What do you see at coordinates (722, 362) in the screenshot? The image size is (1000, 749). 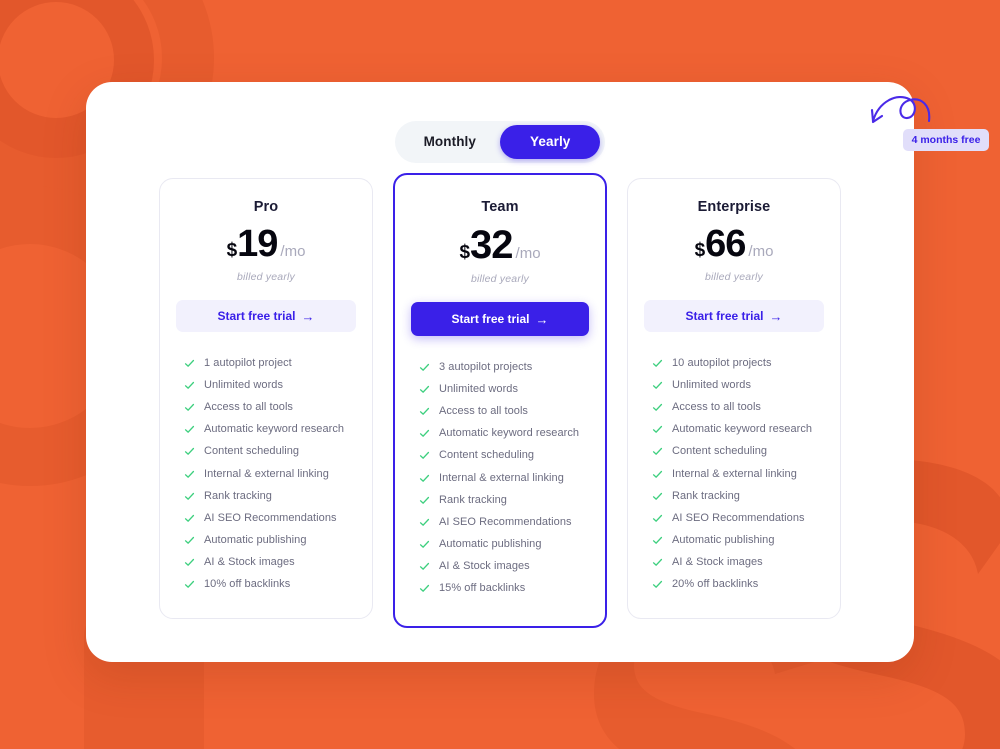 I see `feature-label: 10 autopilot projects` at bounding box center [722, 362].